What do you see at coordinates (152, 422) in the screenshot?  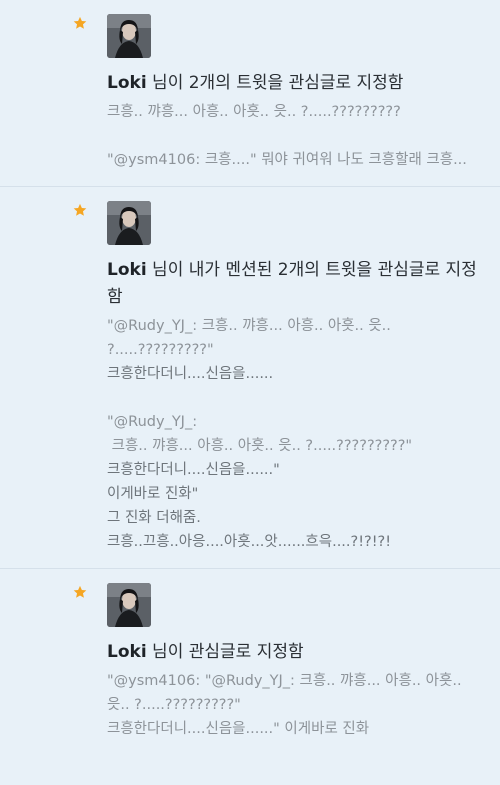 I see `tweet-line: "@Rudy_YJ_:` at bounding box center [152, 422].